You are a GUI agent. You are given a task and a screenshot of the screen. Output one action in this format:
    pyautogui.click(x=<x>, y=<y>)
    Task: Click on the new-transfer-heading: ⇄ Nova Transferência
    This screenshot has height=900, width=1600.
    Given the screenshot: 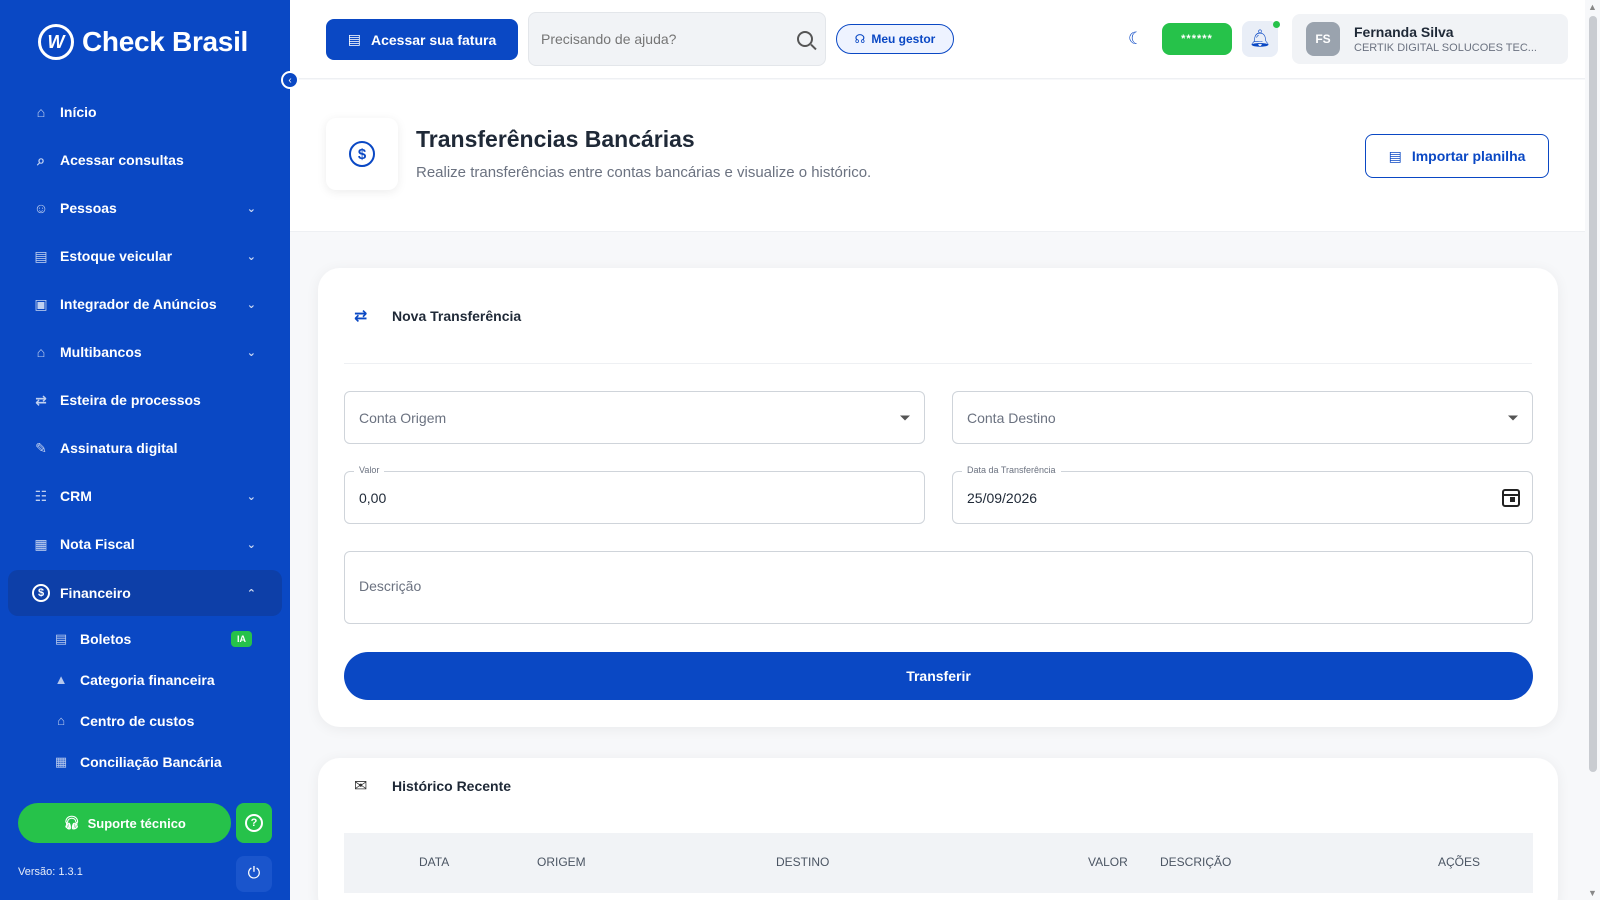 What is the action you would take?
    pyautogui.click(x=437, y=316)
    